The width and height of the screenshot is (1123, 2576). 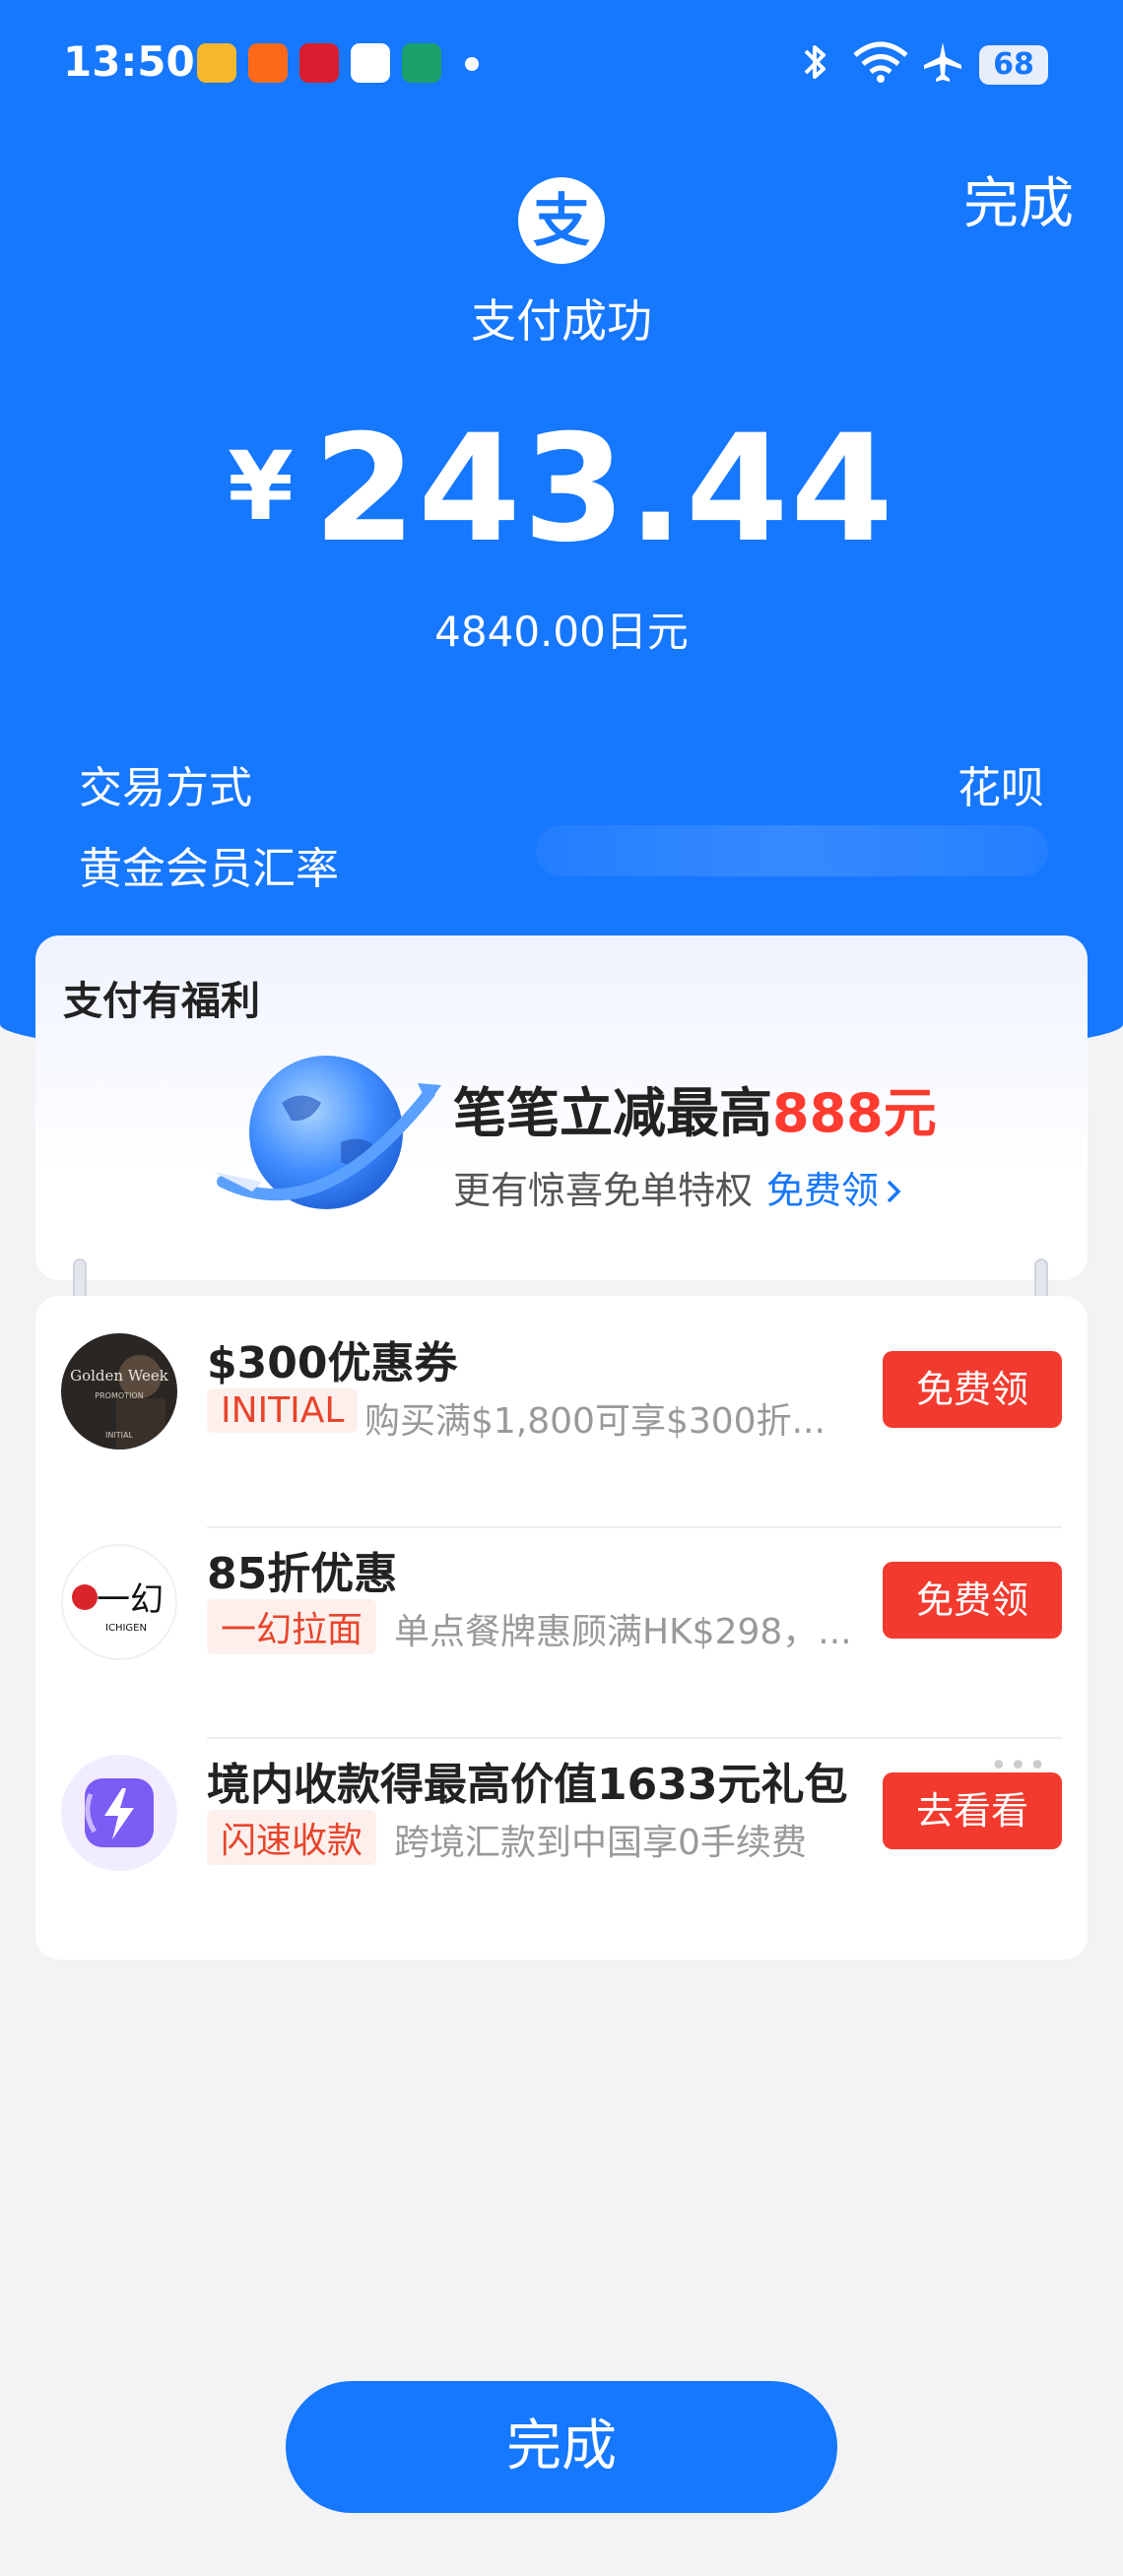 What do you see at coordinates (880, 62) in the screenshot?
I see `wifi-icon` at bounding box center [880, 62].